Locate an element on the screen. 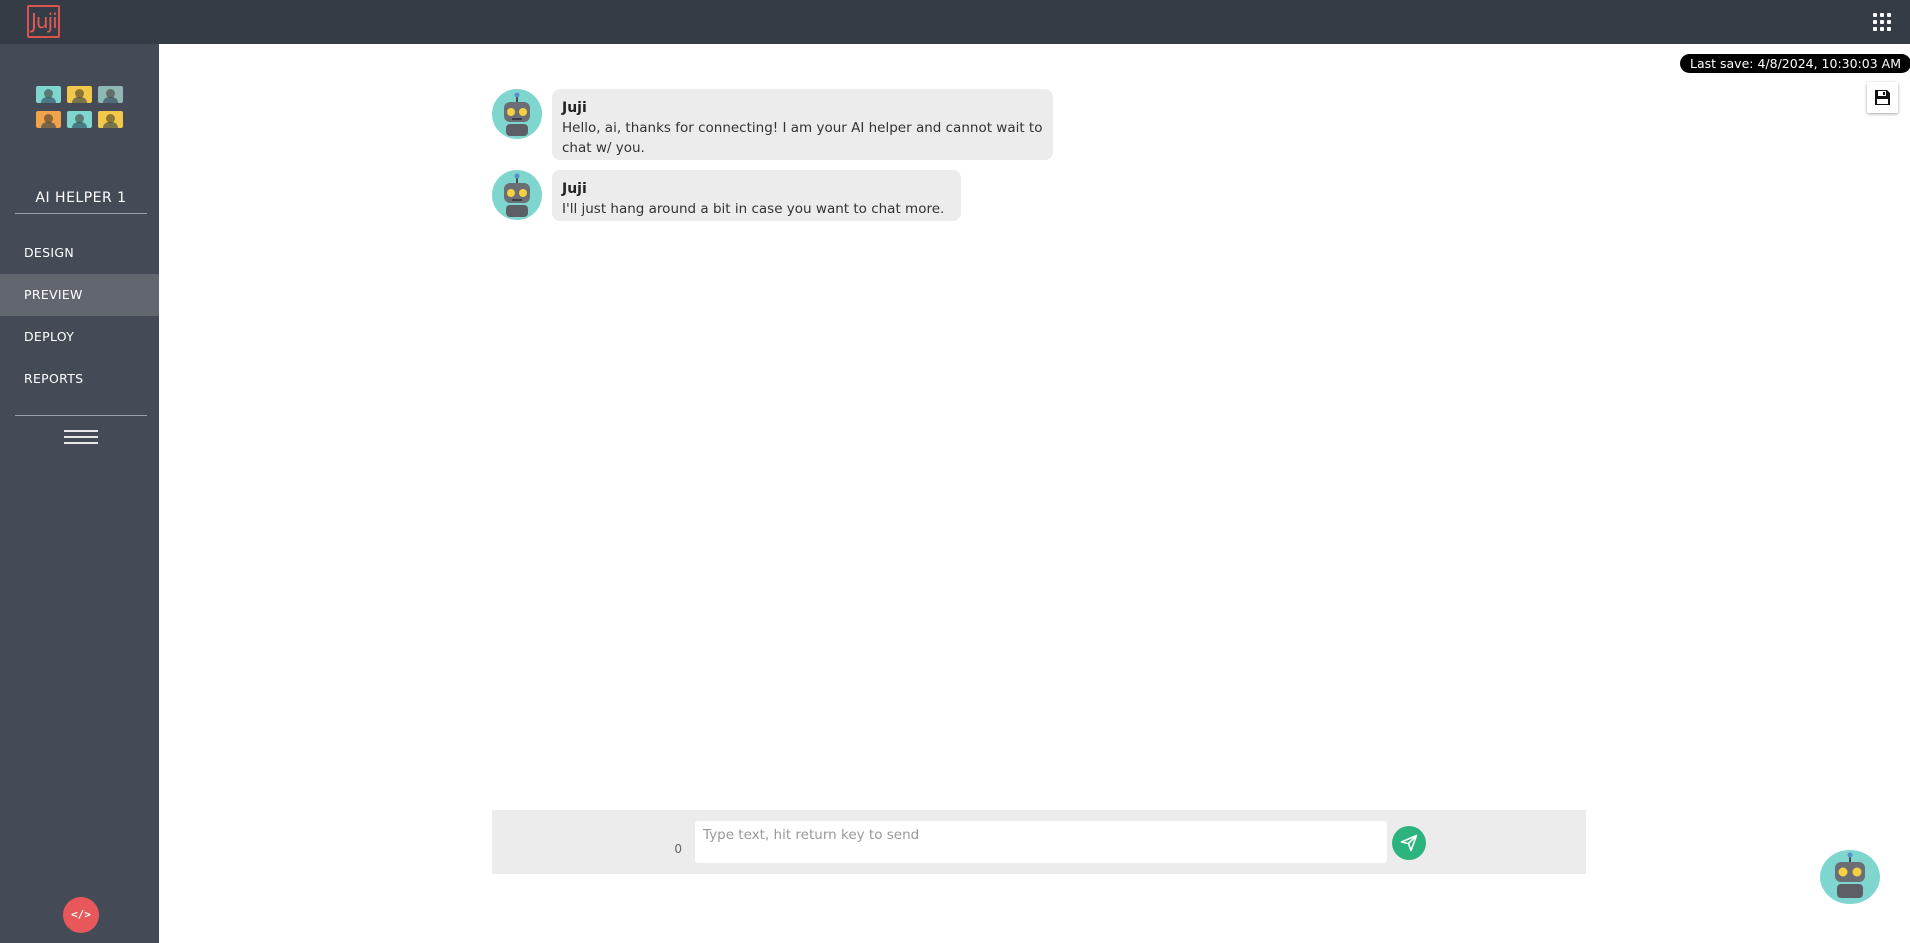  floppy-disk-icon is located at coordinates (1882, 97).